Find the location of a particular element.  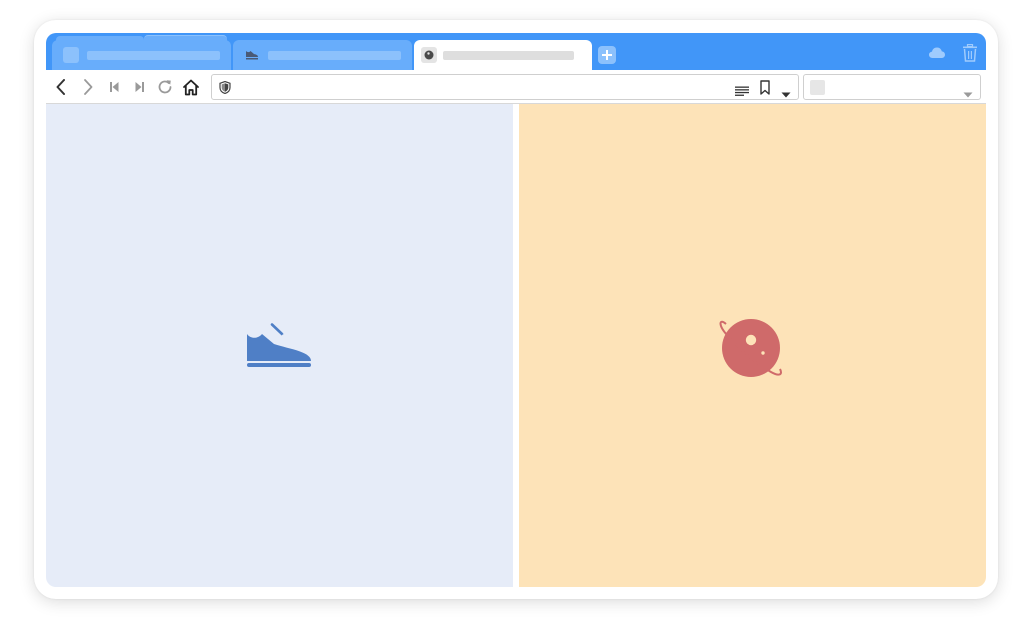

new-tab-button is located at coordinates (607, 55).